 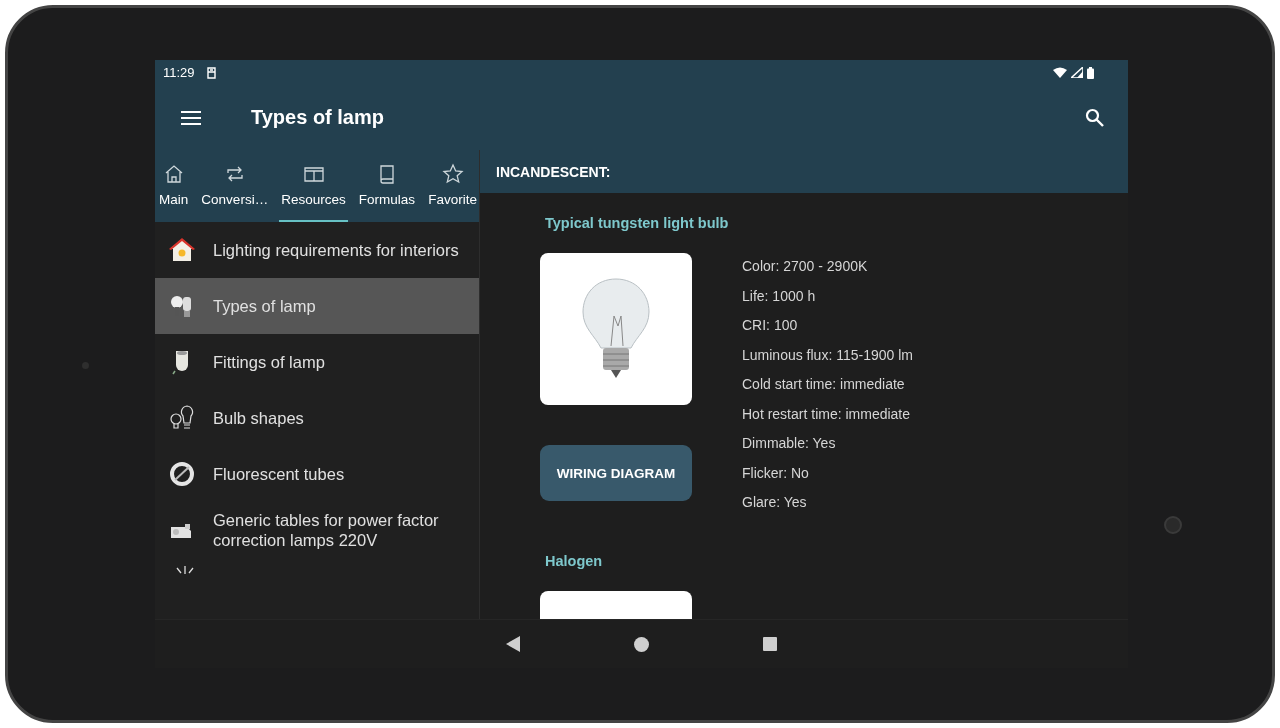 I want to click on nav-tab: Main, so click(x=174, y=186).